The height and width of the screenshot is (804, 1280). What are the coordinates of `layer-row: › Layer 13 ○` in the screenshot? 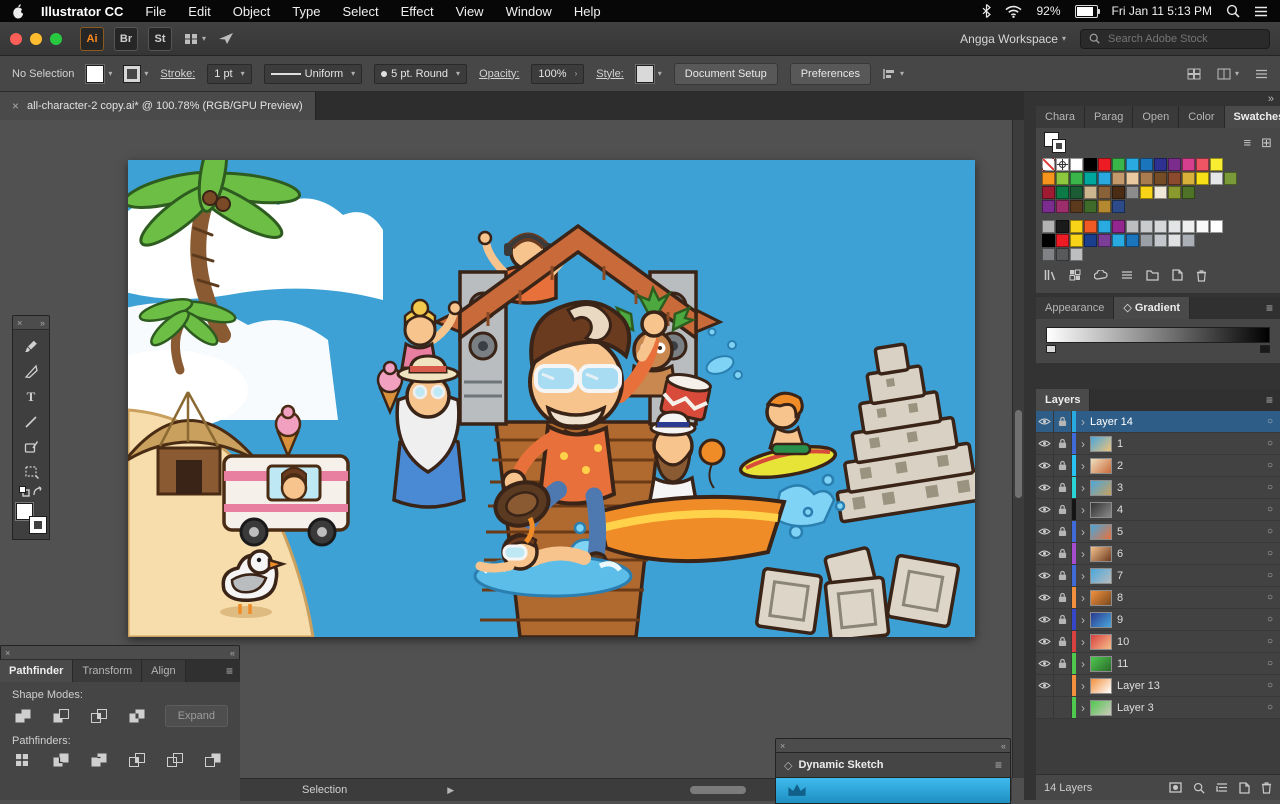 It's located at (1158, 686).